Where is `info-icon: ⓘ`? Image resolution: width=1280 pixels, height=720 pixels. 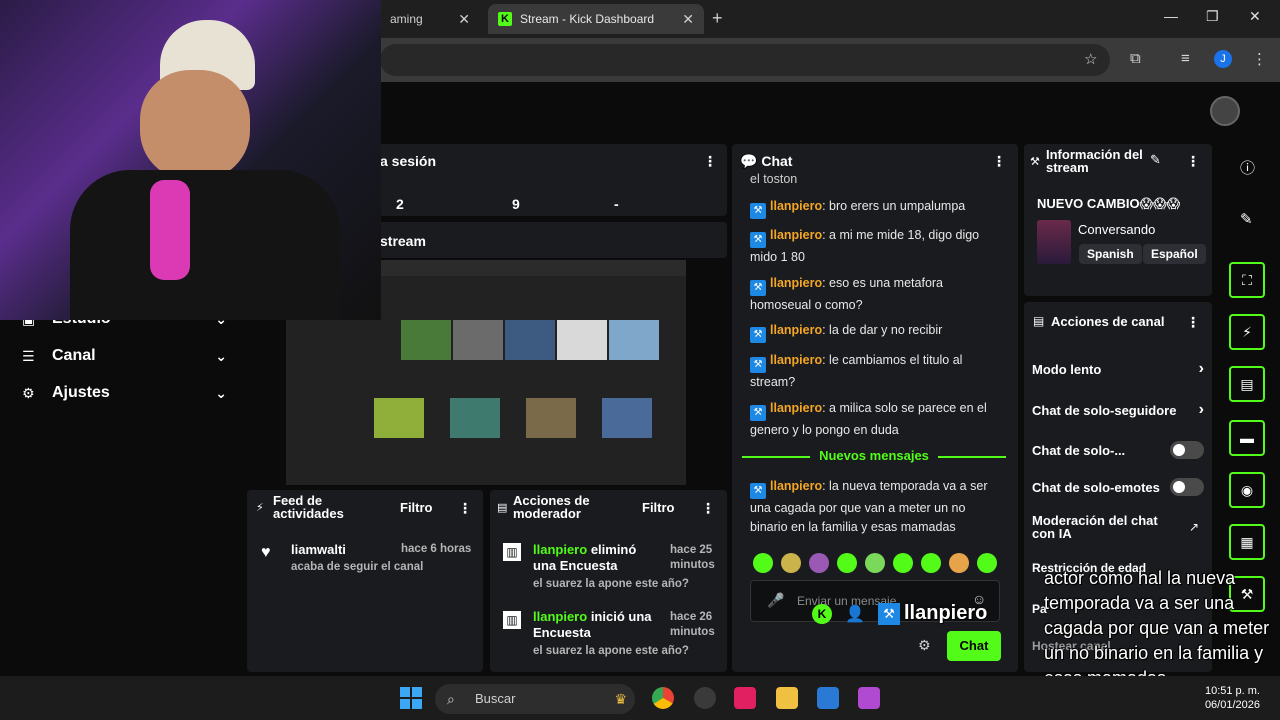
info-icon: ⓘ is located at coordinates (1247, 167).